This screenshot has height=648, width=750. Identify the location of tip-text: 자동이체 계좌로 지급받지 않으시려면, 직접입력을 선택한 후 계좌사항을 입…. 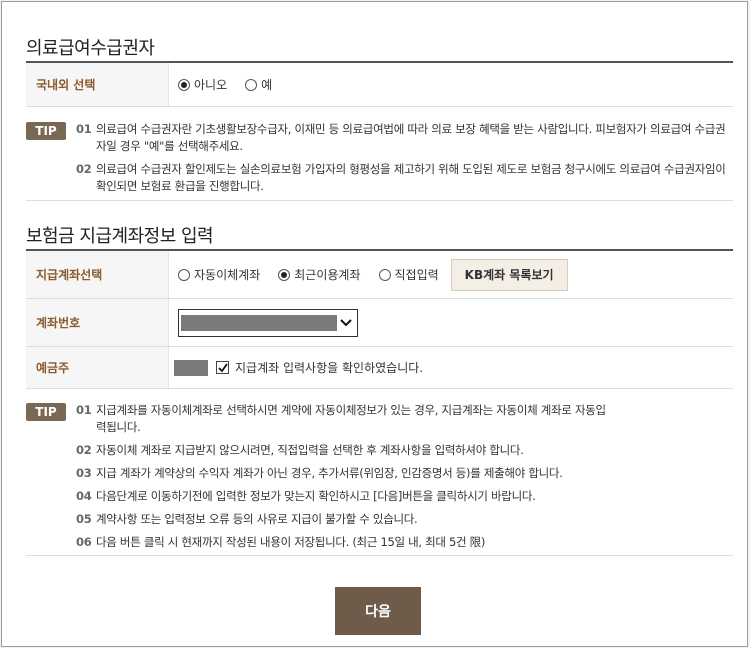
(310, 450).